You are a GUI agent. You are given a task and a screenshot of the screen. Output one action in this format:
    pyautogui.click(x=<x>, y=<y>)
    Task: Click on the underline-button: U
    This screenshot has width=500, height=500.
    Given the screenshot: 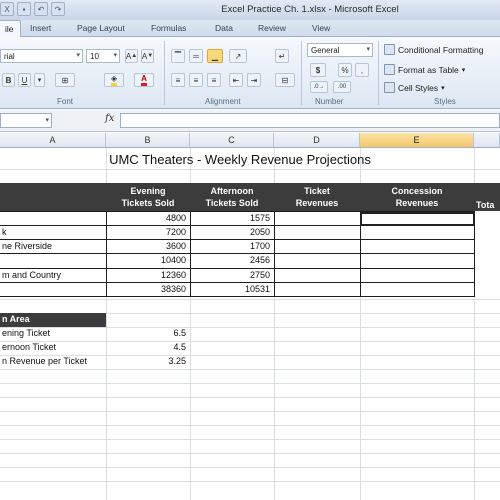 What is the action you would take?
    pyautogui.click(x=24, y=80)
    